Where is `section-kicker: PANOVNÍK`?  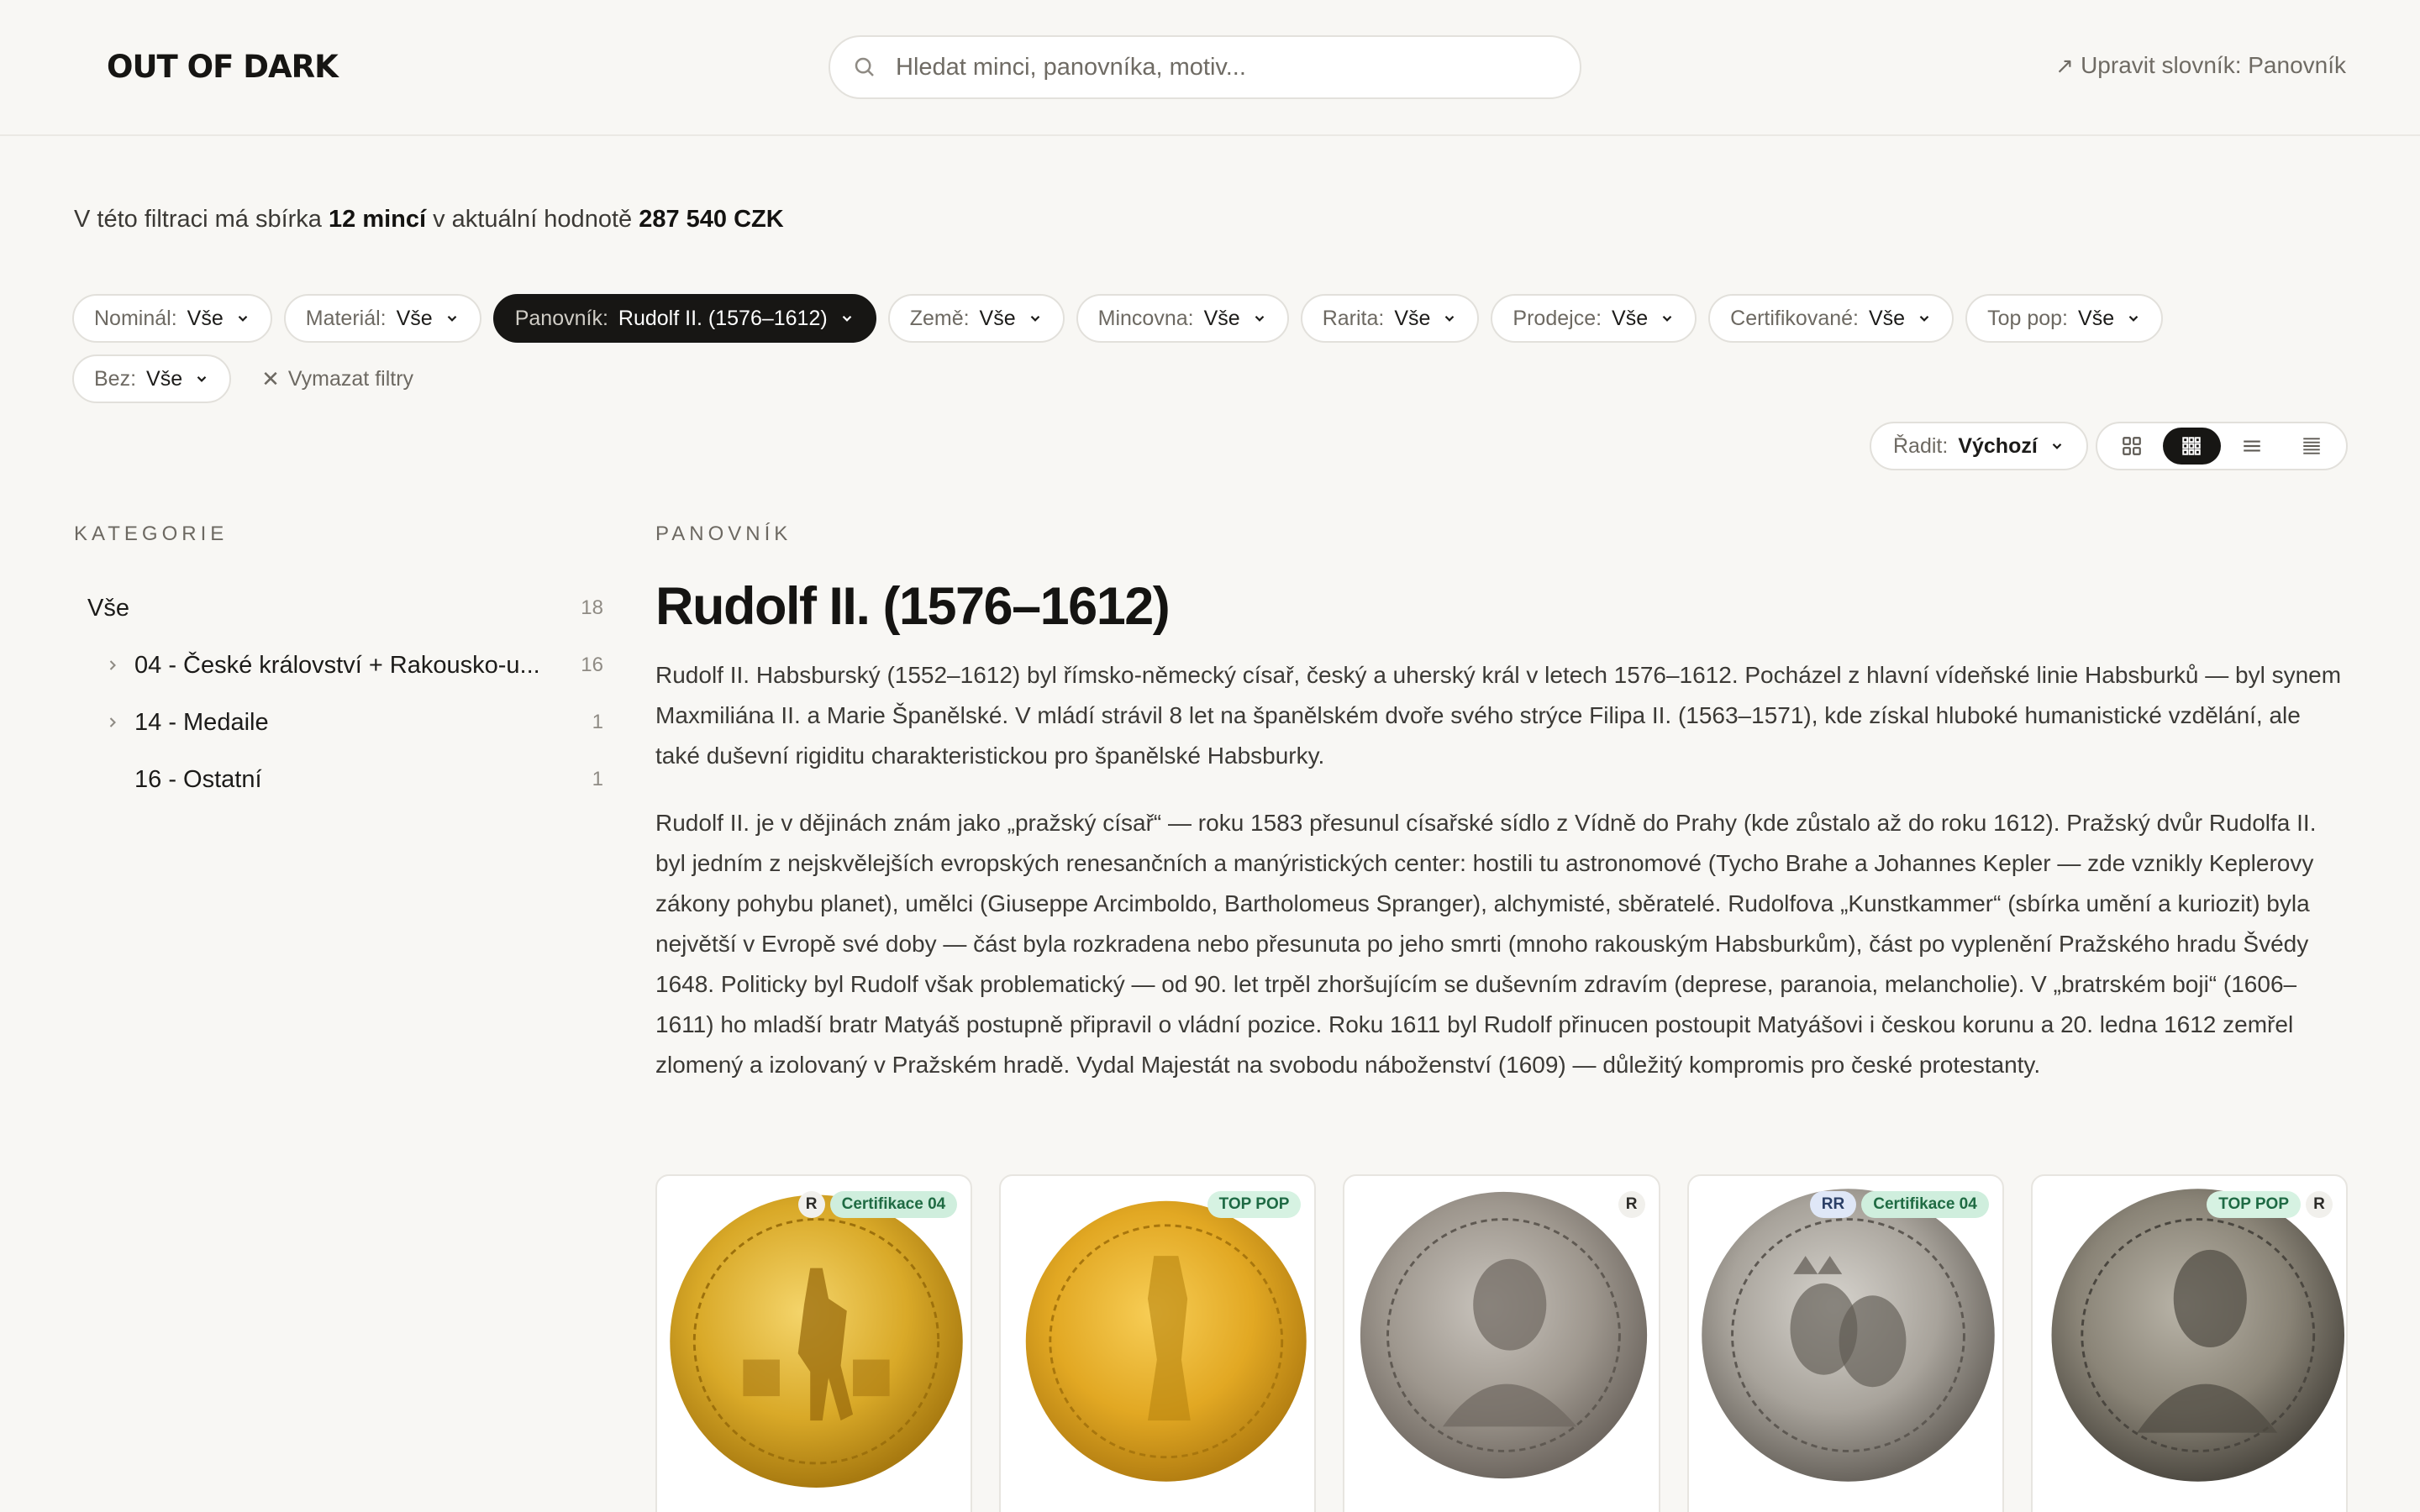
section-kicker: PANOVNÍK is located at coordinates (723, 533).